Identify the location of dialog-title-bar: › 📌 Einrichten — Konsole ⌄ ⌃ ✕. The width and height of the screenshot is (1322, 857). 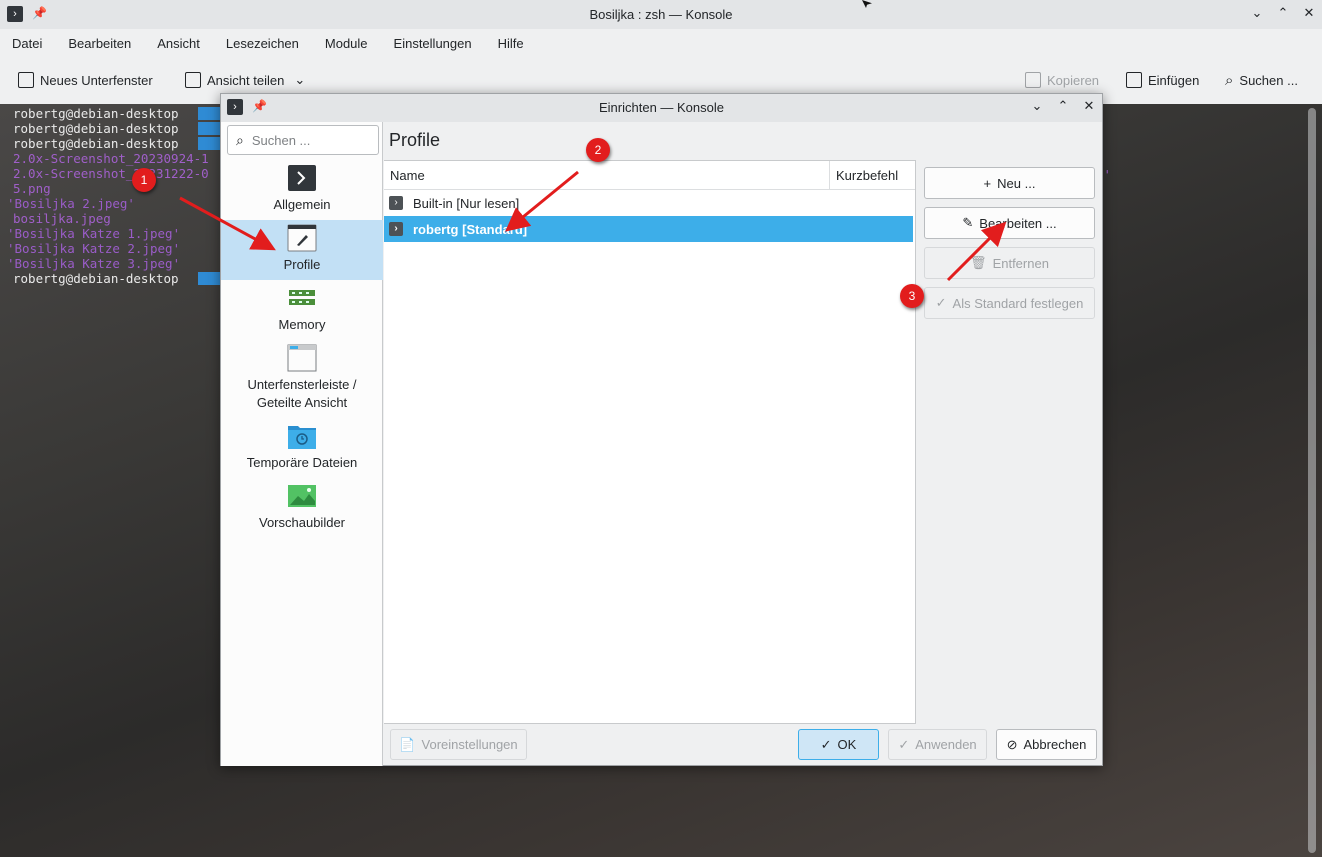
(661, 108).